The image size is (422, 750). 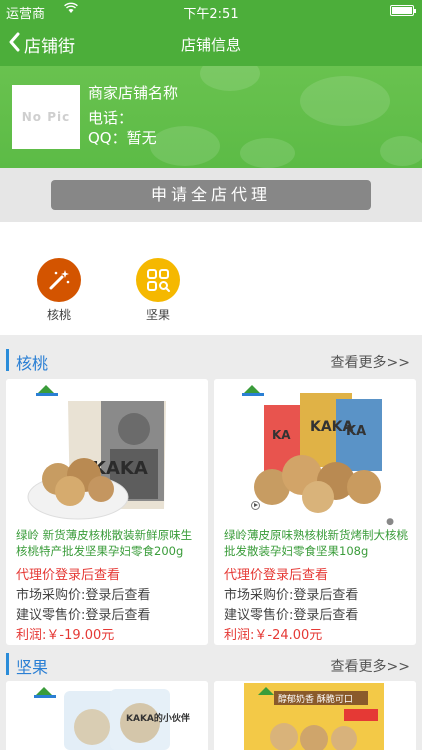 What do you see at coordinates (104, 543) in the screenshot?
I see `product-name: 绿岭 新货薄皮核桃散装新鲜原味生核桃特产批发坚果孕妇零食200g` at bounding box center [104, 543].